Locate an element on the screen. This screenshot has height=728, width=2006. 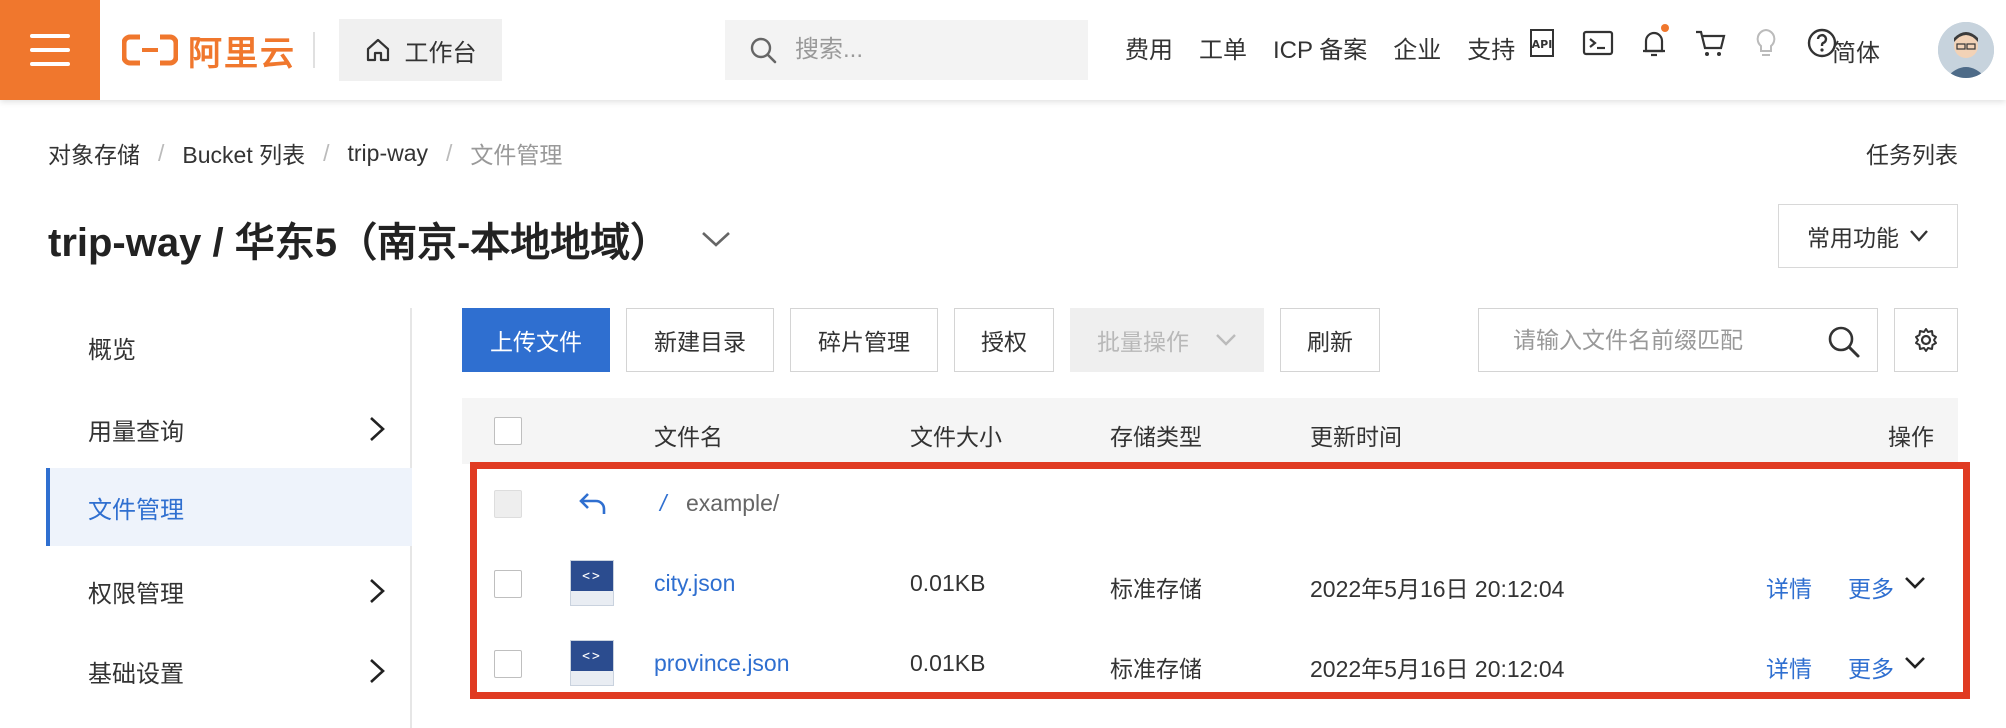
top-links: 费用 工单 ICP 备案 企业 支持 is located at coordinates (1333, 47).